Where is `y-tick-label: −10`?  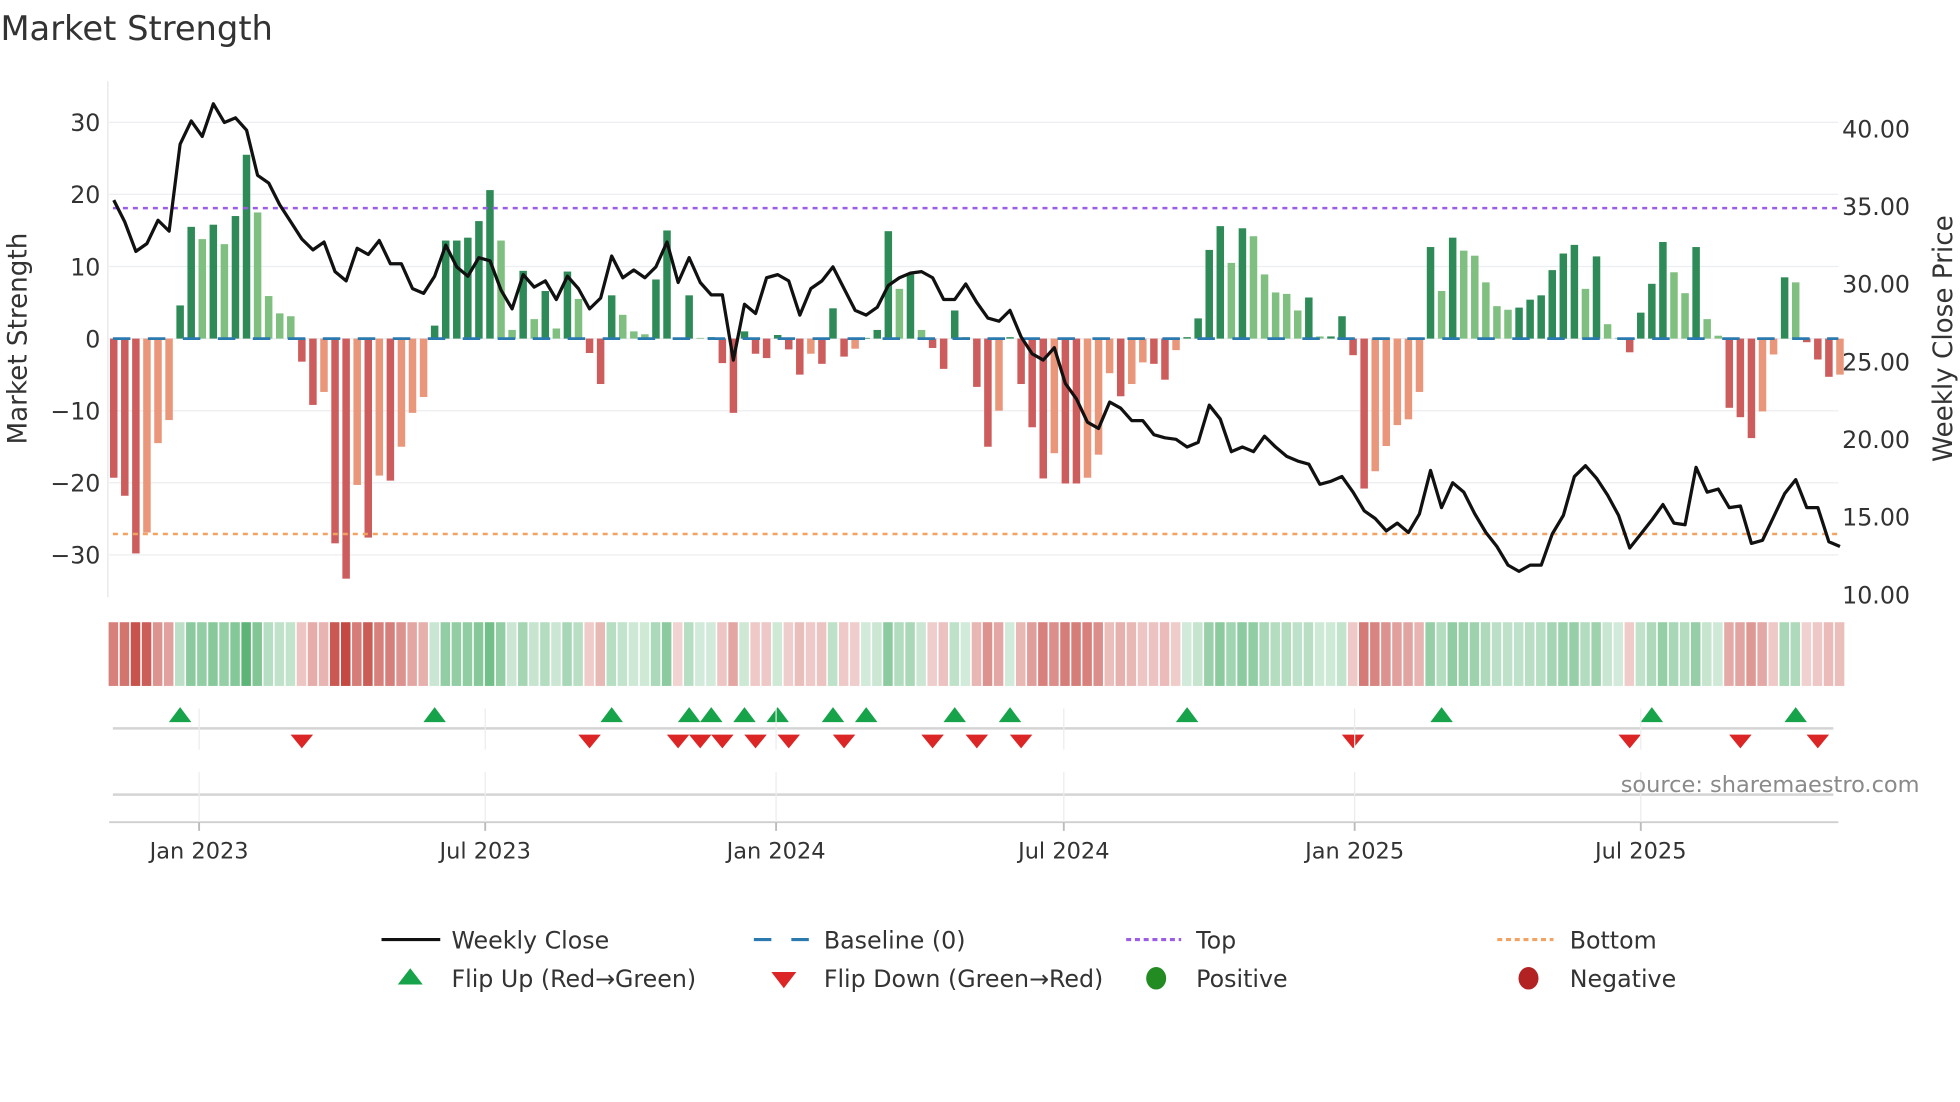 y-tick-label: −10 is located at coordinates (75, 411).